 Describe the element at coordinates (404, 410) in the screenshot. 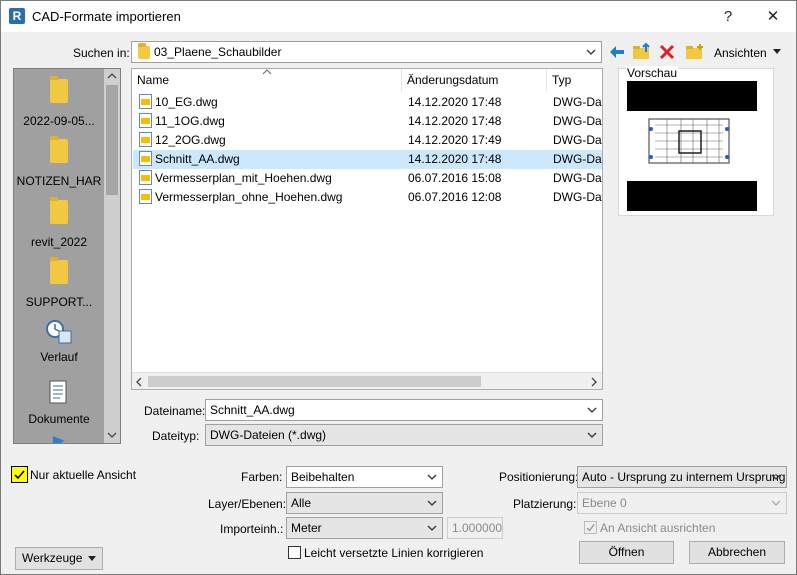

I see `filename-input: Schnitt_AA.dwg` at that location.